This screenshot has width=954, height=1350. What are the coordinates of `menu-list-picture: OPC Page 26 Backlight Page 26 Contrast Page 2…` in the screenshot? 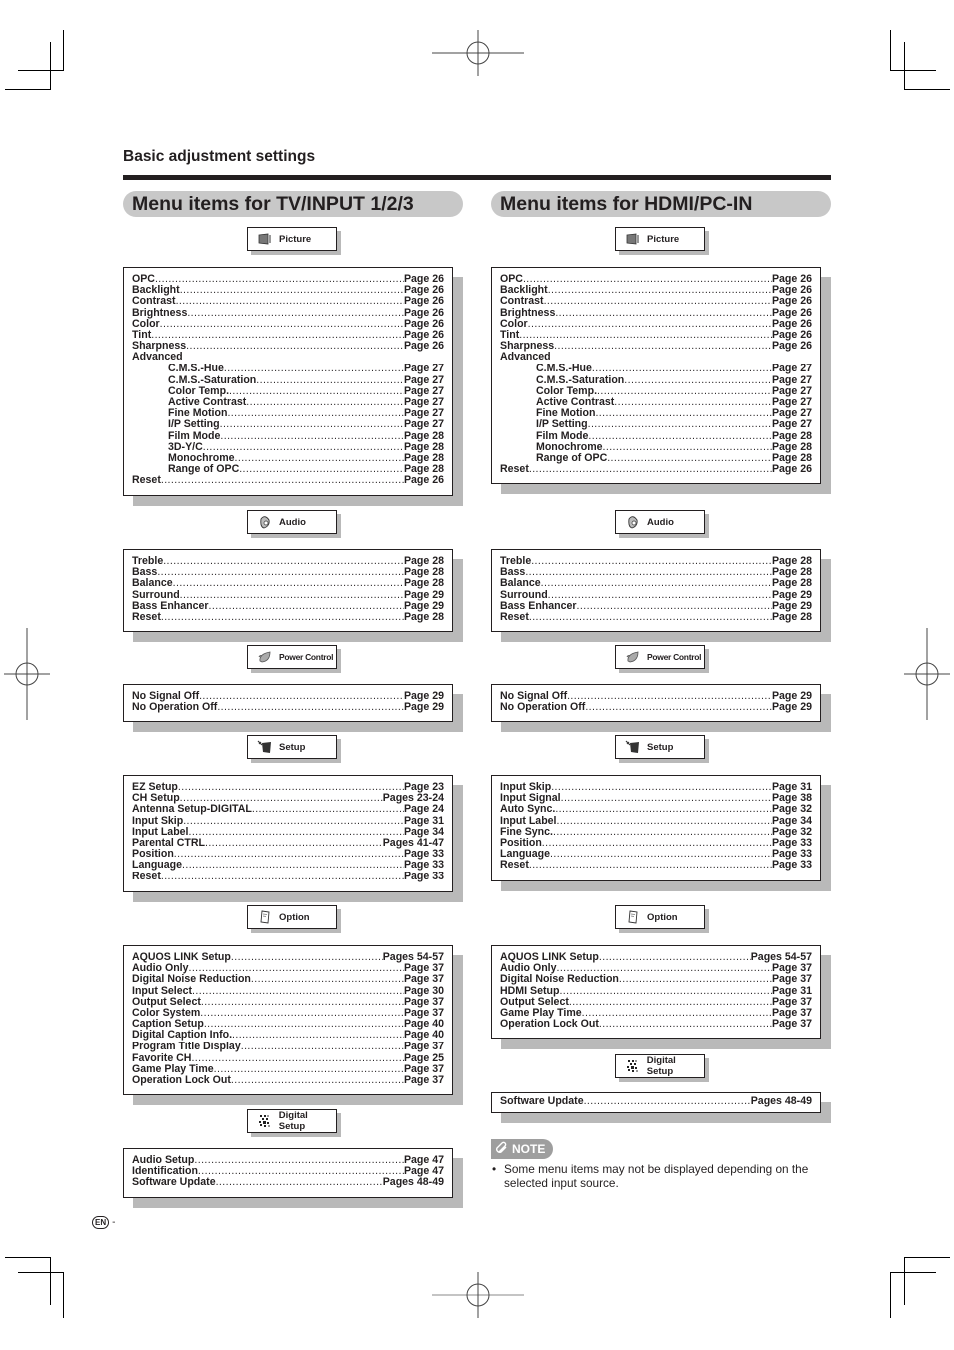 It's located at (293, 386).